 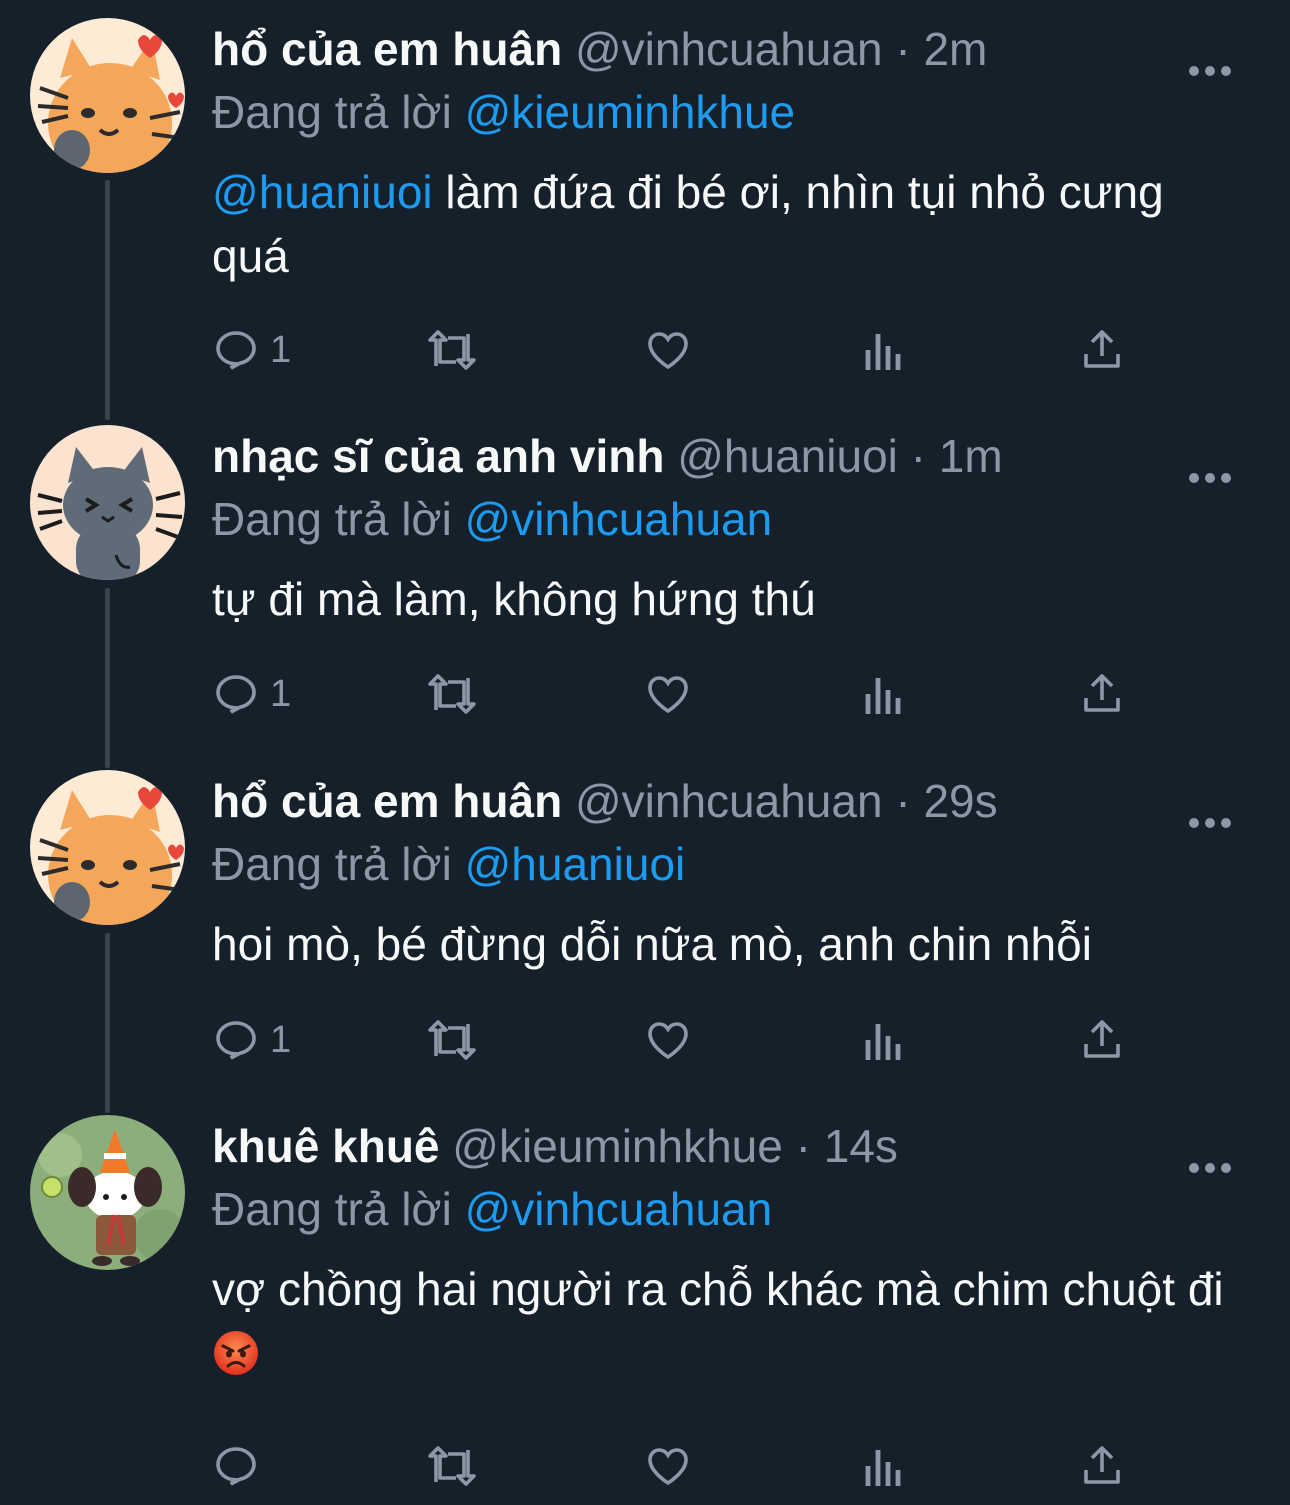 What do you see at coordinates (630, 112) in the screenshot?
I see `reply-to-link: @kieuminhkhue` at bounding box center [630, 112].